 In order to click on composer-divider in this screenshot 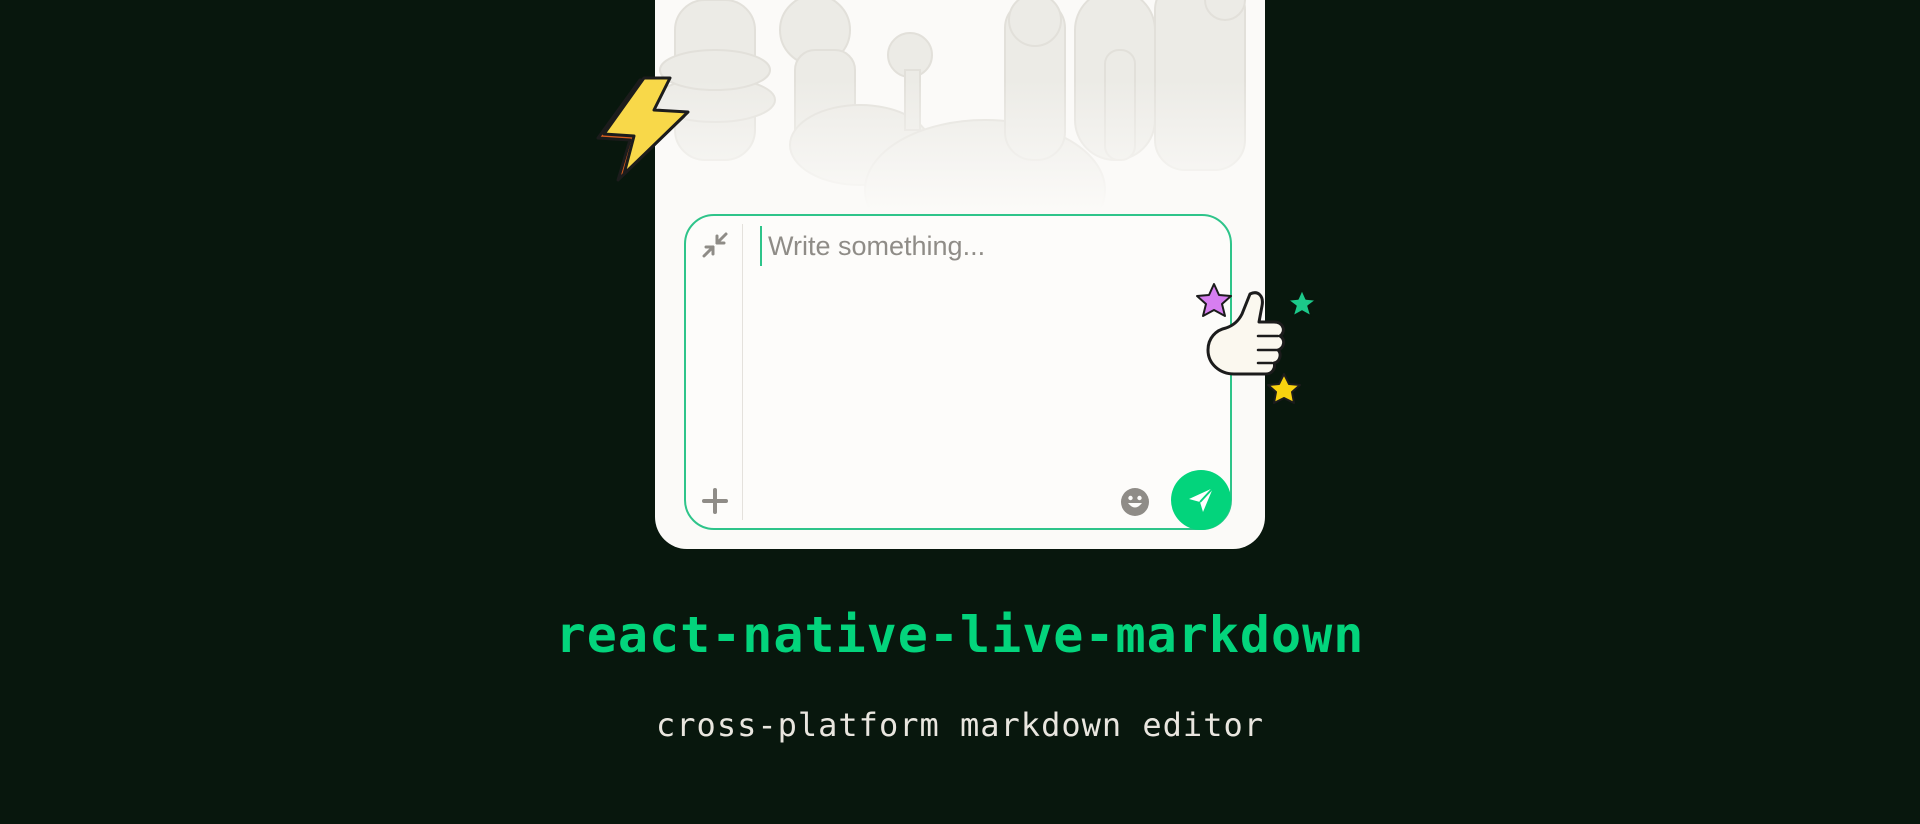, I will do `click(742, 372)`.